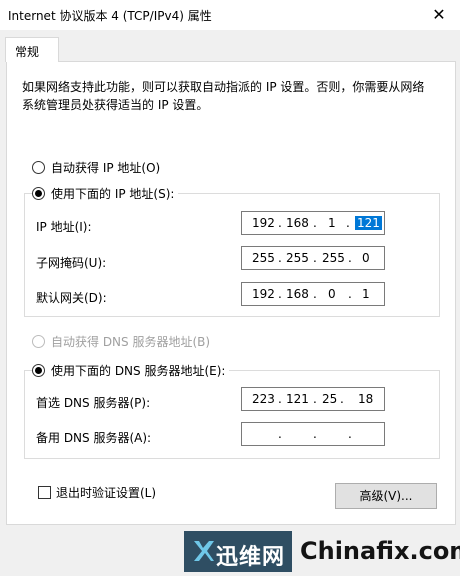 This screenshot has height=576, width=460. Describe the element at coordinates (313, 434) in the screenshot. I see `alternate-dns-input: . . .` at that location.